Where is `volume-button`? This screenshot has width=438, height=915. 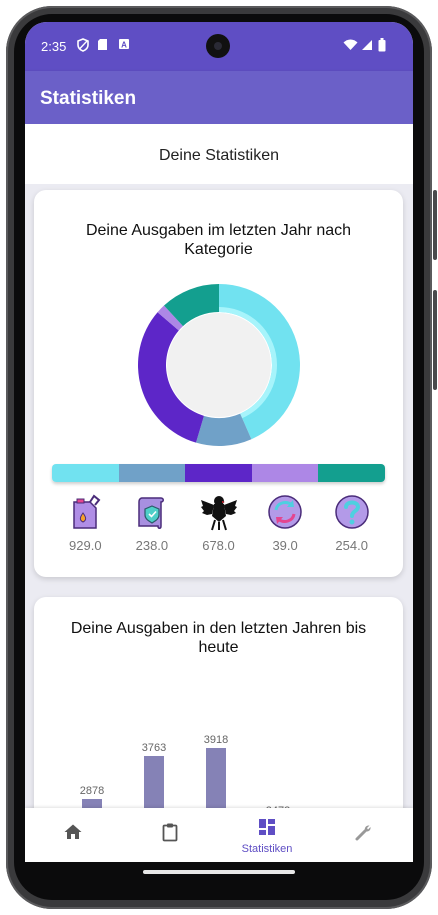
volume-button is located at coordinates (435, 340).